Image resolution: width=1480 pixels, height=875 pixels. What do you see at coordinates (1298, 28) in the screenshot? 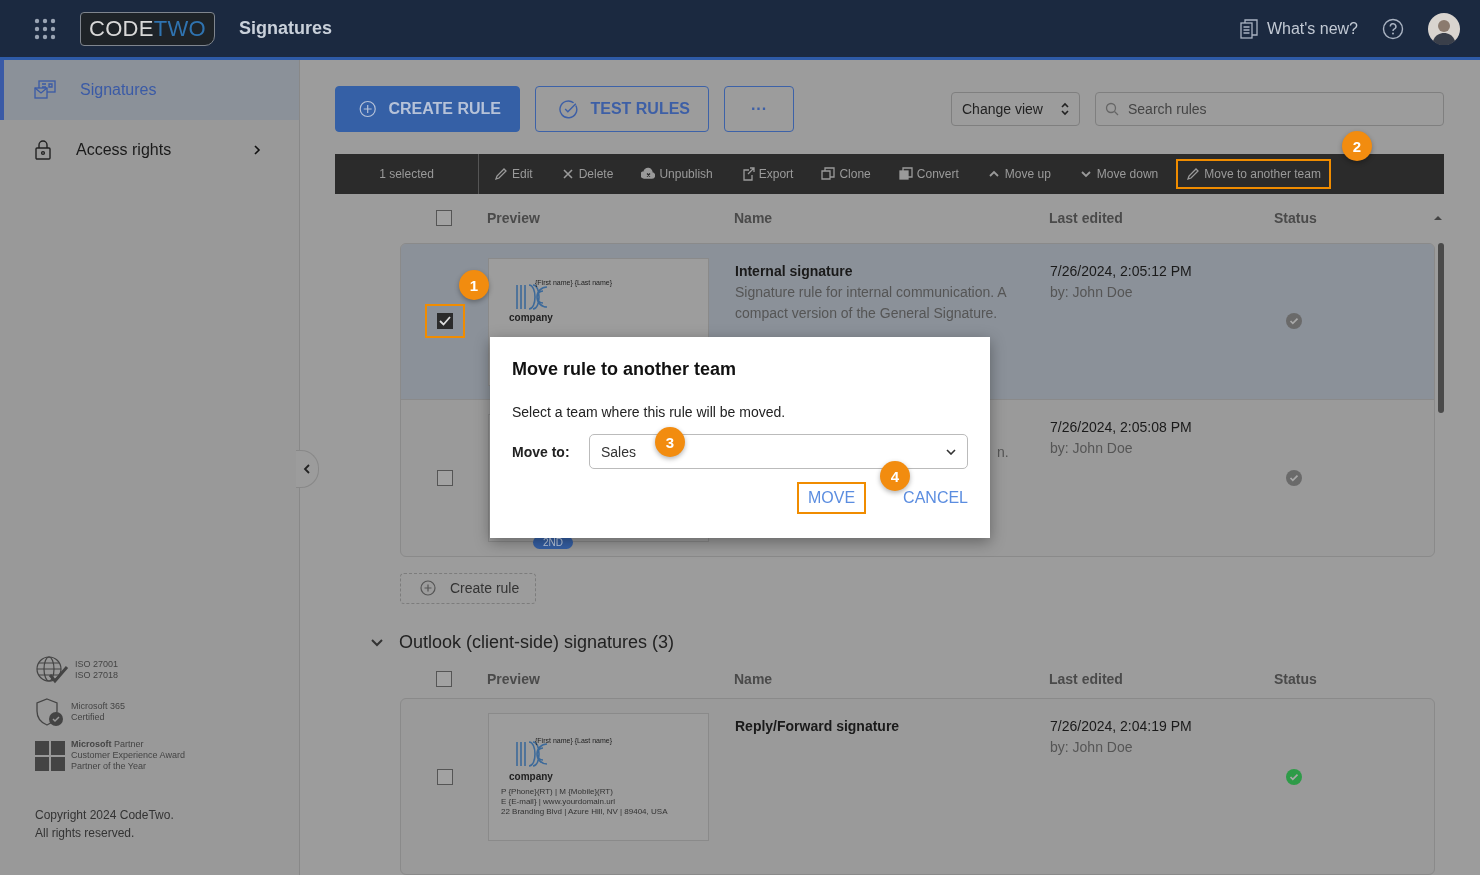
I see `whats-new-link: What's new?` at bounding box center [1298, 28].